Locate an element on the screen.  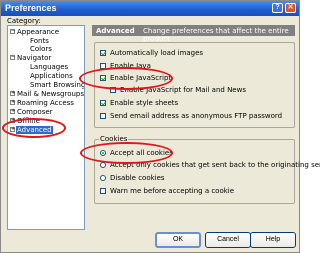
tree-item-label: Languages is located at coordinates (49, 67).